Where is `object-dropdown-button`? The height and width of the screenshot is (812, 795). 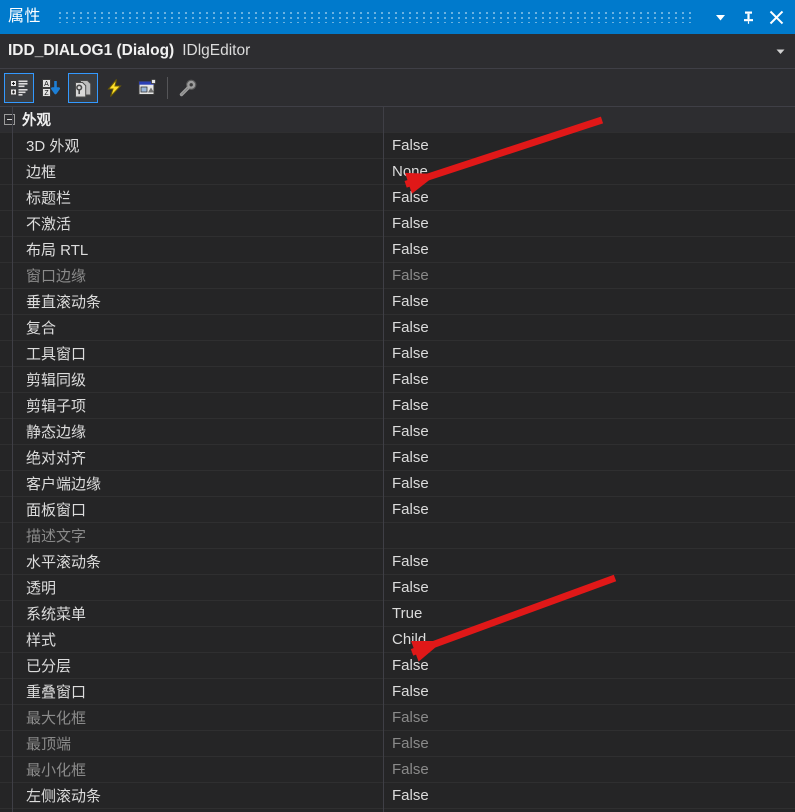 object-dropdown-button is located at coordinates (780, 51).